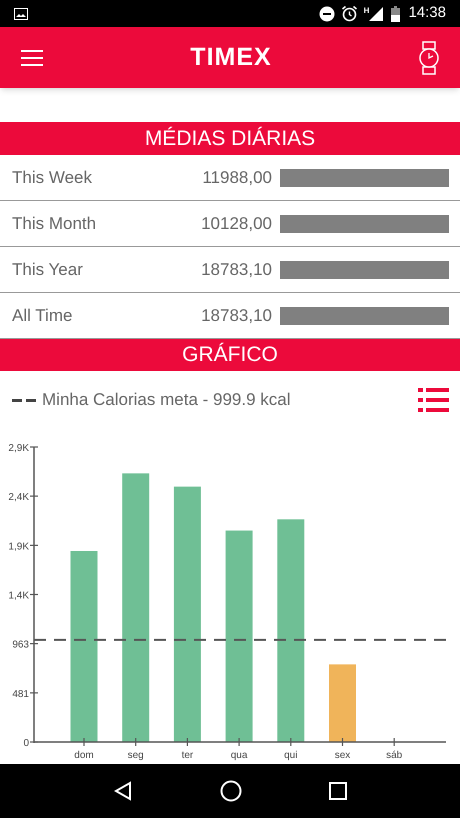  What do you see at coordinates (231, 791) in the screenshot?
I see `home-icon` at bounding box center [231, 791].